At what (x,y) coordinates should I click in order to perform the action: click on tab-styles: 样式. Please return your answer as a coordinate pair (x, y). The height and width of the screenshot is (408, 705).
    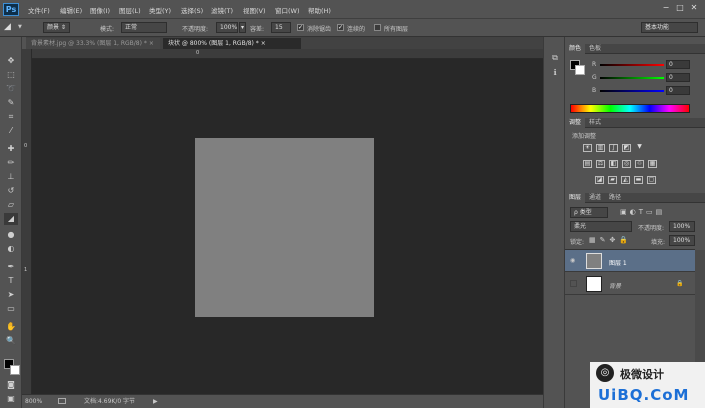
    Looking at the image, I should click on (595, 123).